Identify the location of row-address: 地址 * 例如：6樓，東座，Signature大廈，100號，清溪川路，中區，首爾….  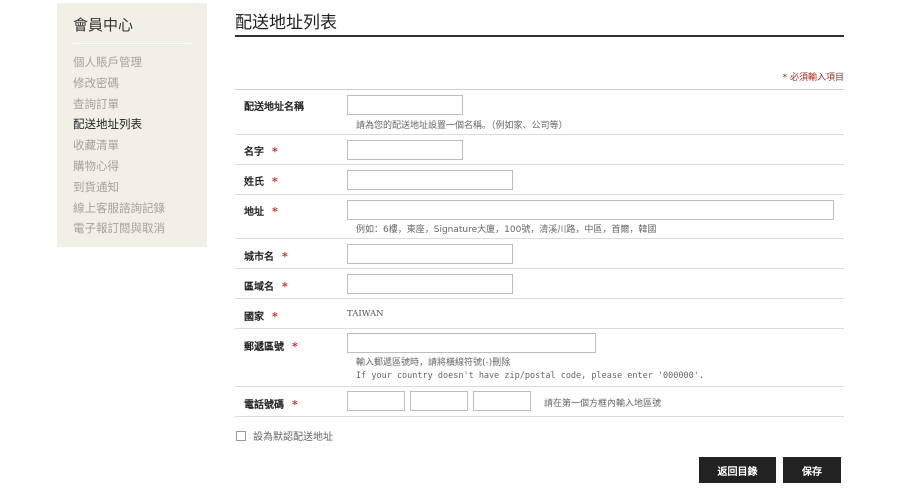
(539, 217).